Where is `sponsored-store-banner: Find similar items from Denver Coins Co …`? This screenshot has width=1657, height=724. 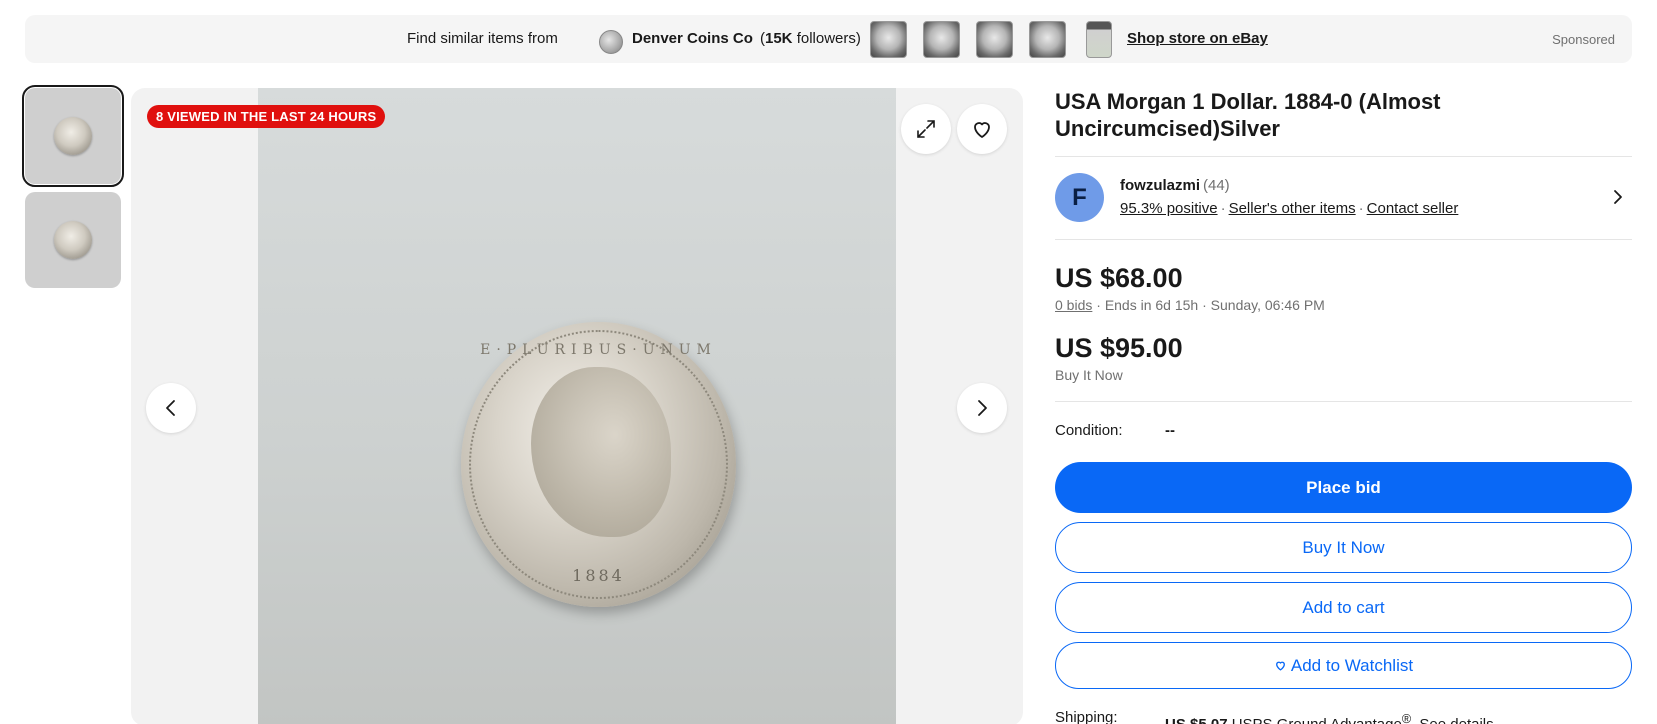
sponsored-store-banner: Find similar items from Denver Coins Co … is located at coordinates (828, 39).